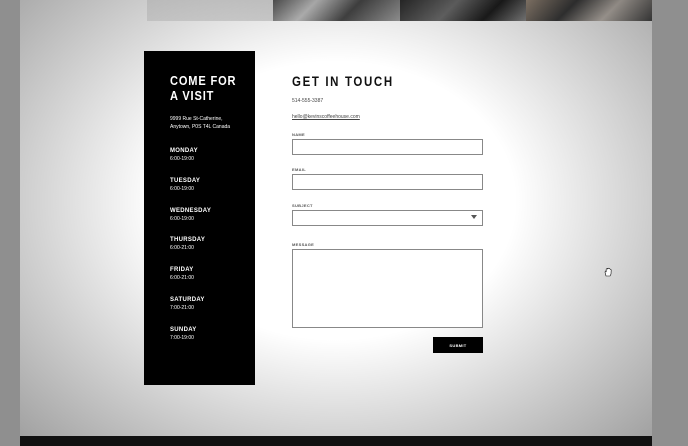  I want to click on day-name: SUNDAY, so click(183, 329).